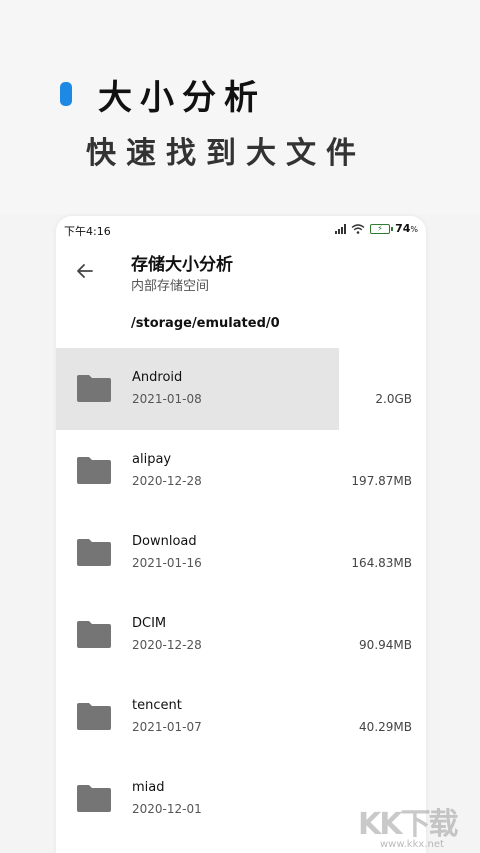 This screenshot has width=480, height=853. I want to click on battery-percent: 74%, so click(406, 228).